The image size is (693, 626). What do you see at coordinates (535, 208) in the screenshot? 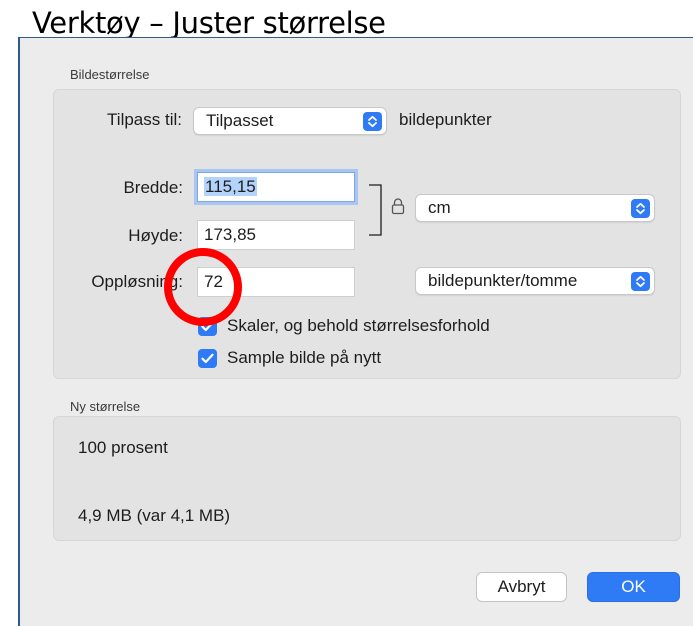
I see `size-unit-popup: cm` at bounding box center [535, 208].